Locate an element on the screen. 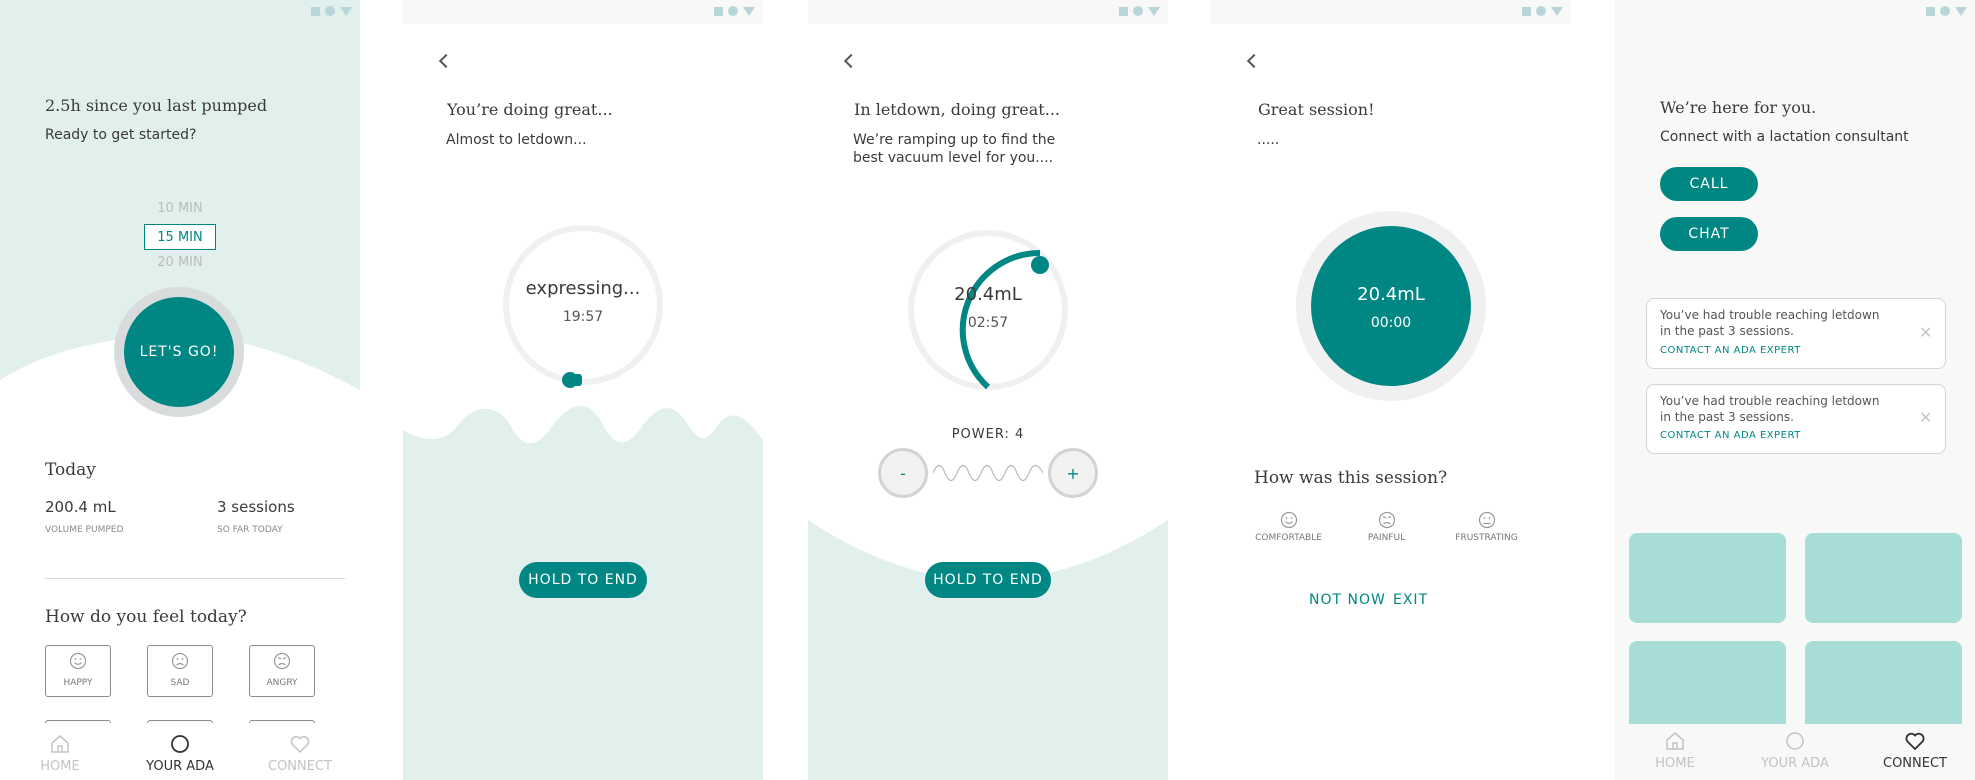 This screenshot has height=780, width=1975. power-decrease-button: - is located at coordinates (903, 473).